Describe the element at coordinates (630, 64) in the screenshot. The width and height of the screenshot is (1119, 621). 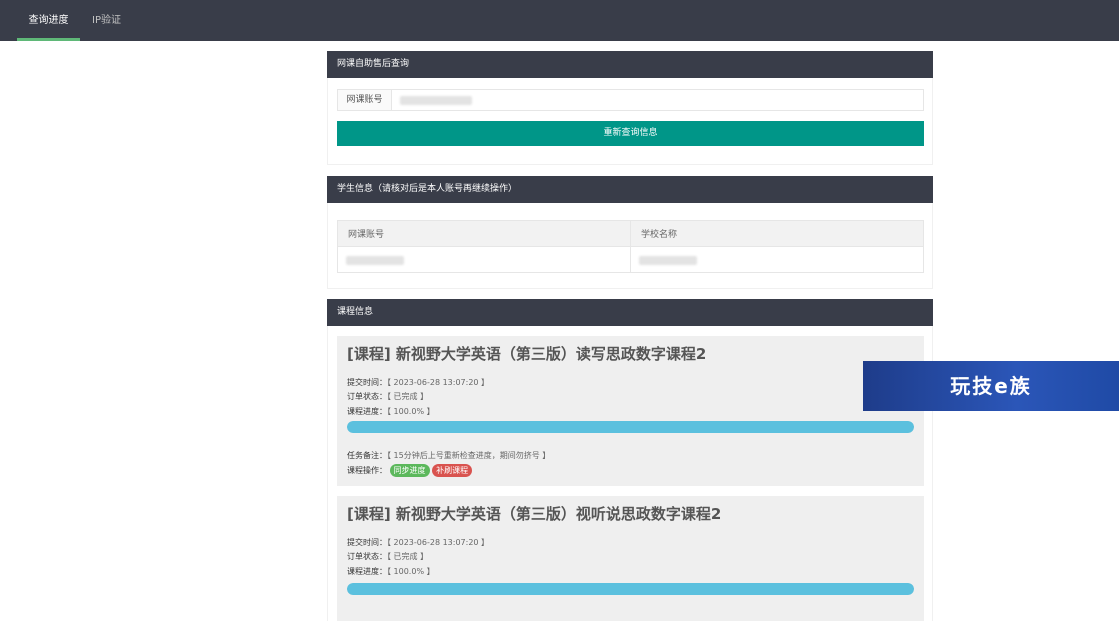
I see `query-panel-header: 网课自助售后查询` at that location.